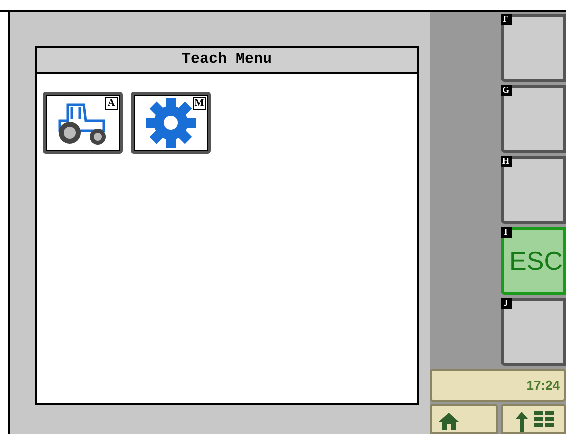 This screenshot has width=566, height=434. What do you see at coordinates (533, 261) in the screenshot?
I see `softkey: ESC I` at bounding box center [533, 261].